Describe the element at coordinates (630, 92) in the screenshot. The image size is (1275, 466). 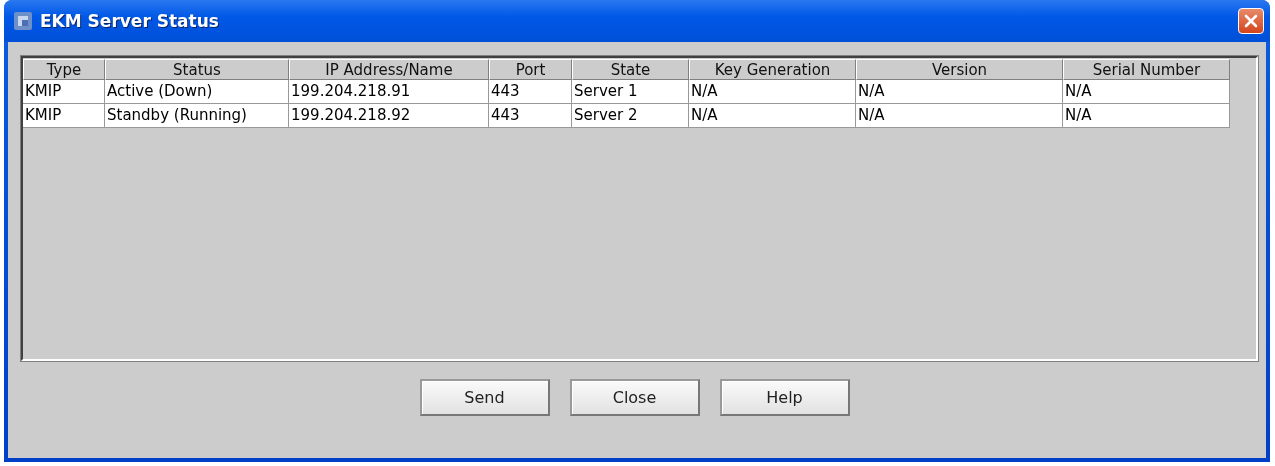
I see `table-cell: Server 1` at that location.